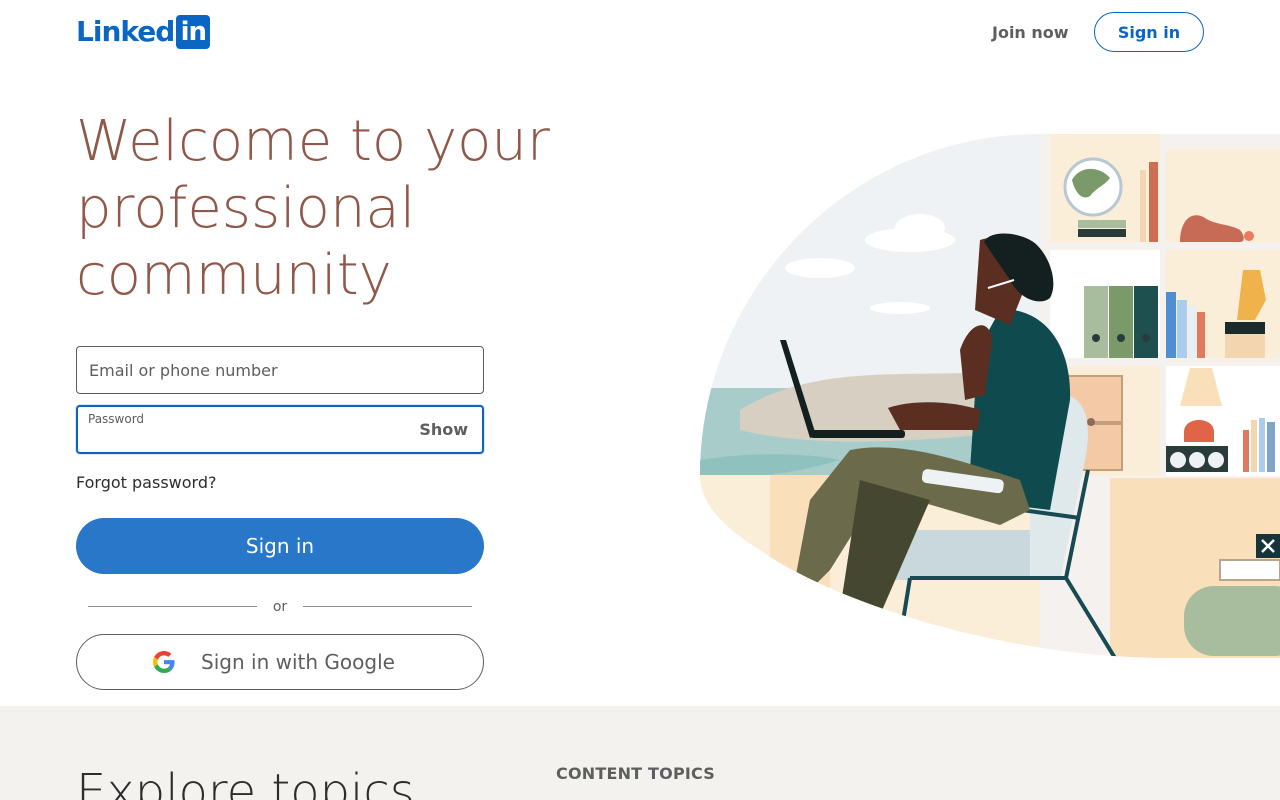 The image size is (1280, 800). I want to click on forgot-password-link: Forgot password?, so click(146, 482).